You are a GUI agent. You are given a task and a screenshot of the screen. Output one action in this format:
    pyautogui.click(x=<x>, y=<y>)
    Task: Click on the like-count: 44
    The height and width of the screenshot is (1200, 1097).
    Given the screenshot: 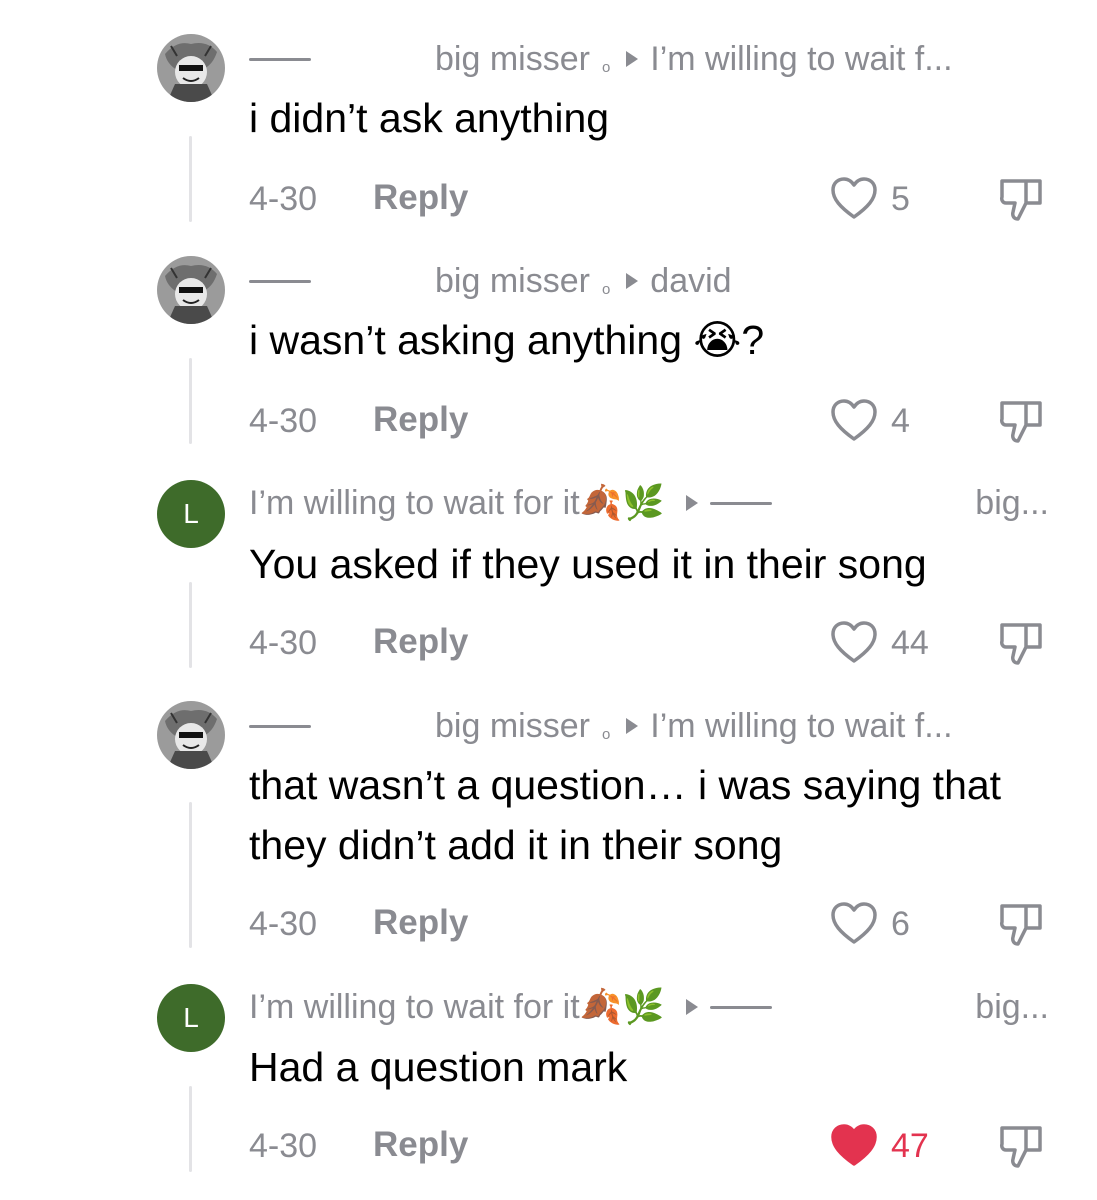 What is the action you would take?
    pyautogui.click(x=910, y=643)
    